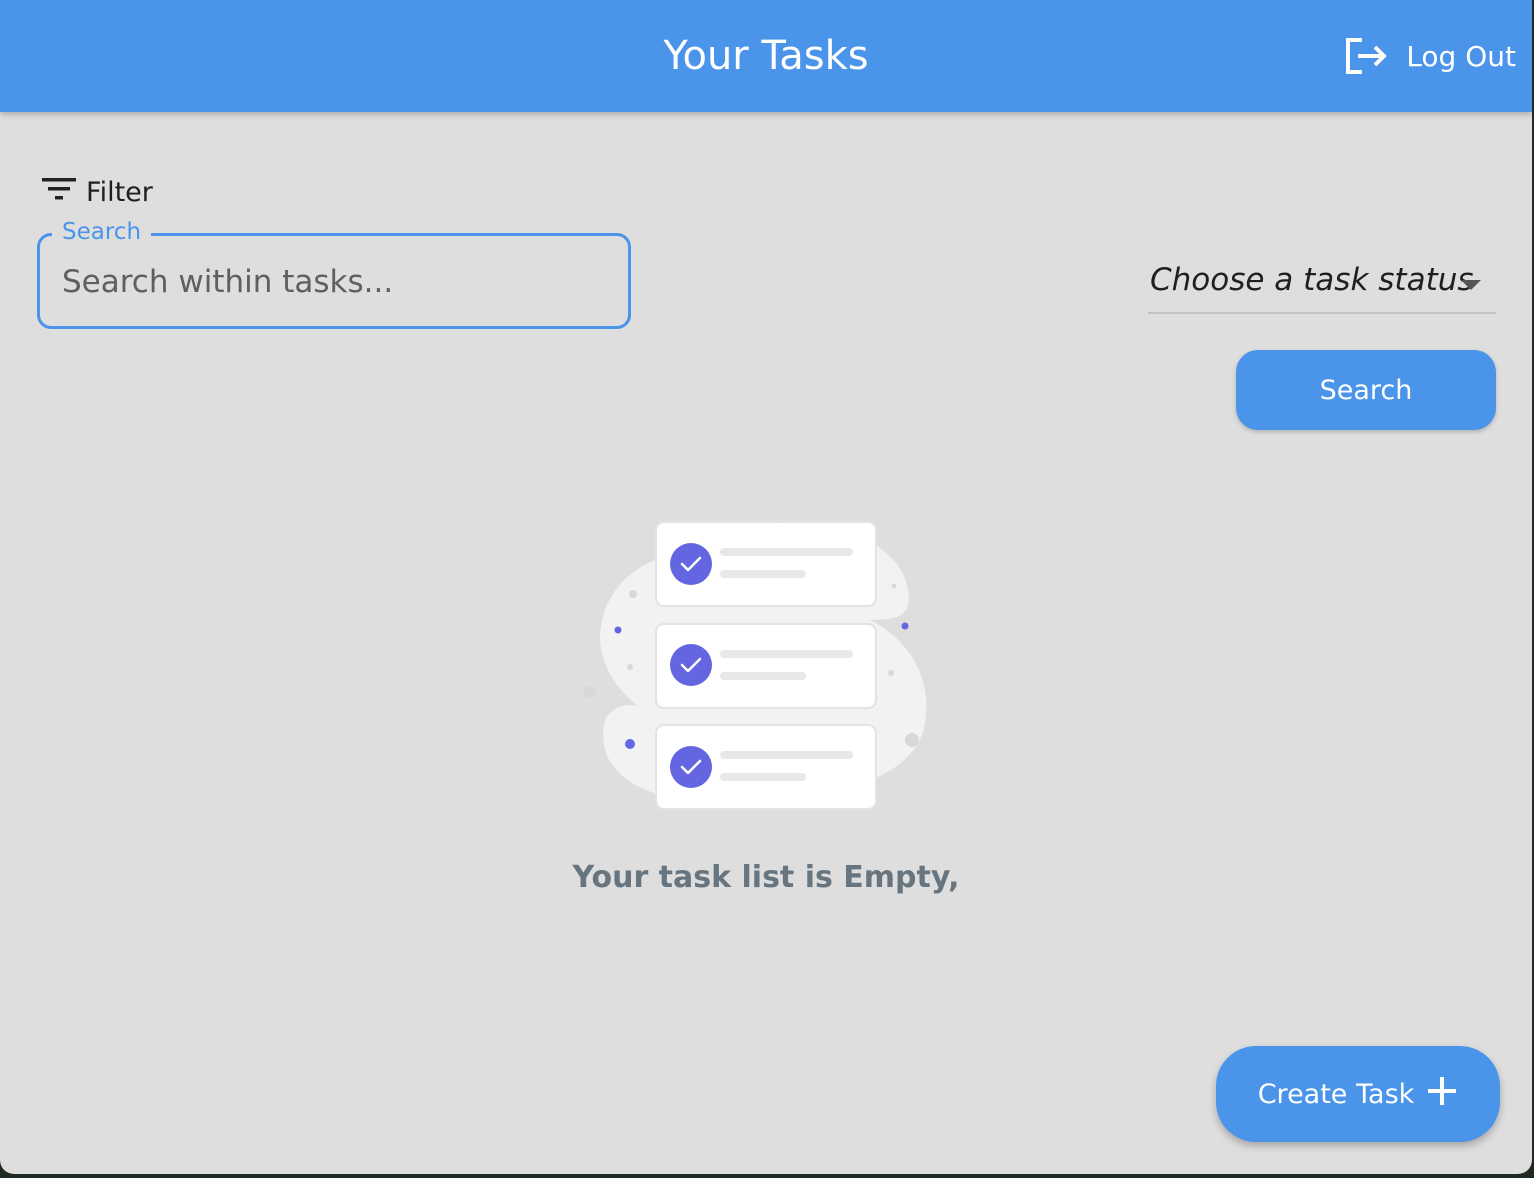 The width and height of the screenshot is (1534, 1178). What do you see at coordinates (1366, 390) in the screenshot?
I see `search-button: Search` at bounding box center [1366, 390].